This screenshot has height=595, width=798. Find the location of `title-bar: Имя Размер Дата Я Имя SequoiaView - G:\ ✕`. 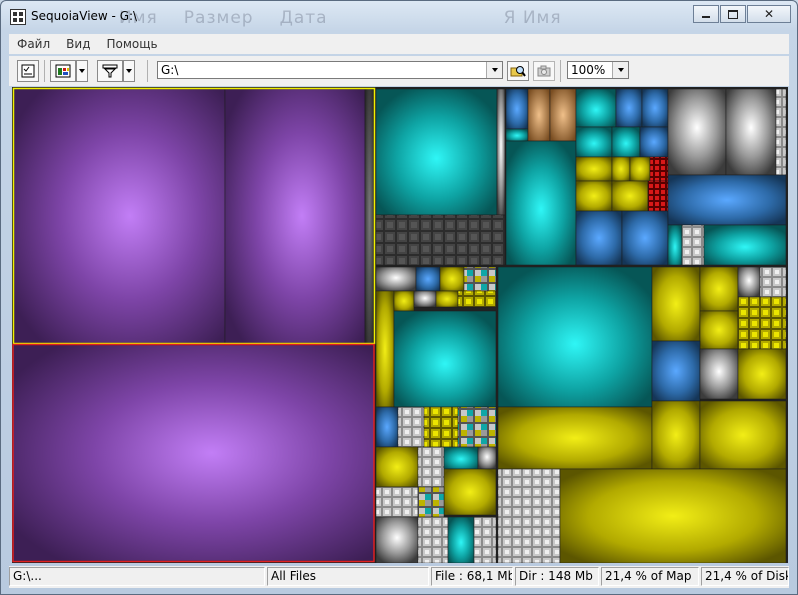

title-bar: Имя Размер Дата Я Имя SequoiaView - G:\ ✕ is located at coordinates (399, 16).